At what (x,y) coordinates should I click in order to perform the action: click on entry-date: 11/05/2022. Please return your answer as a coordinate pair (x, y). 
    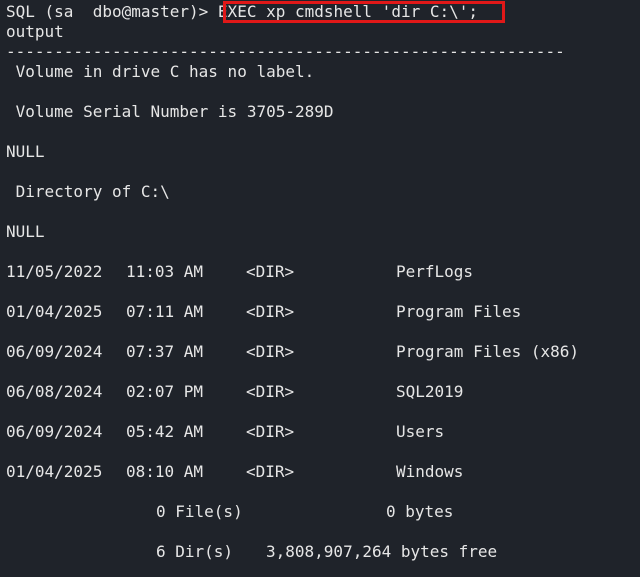
    Looking at the image, I should click on (54, 271).